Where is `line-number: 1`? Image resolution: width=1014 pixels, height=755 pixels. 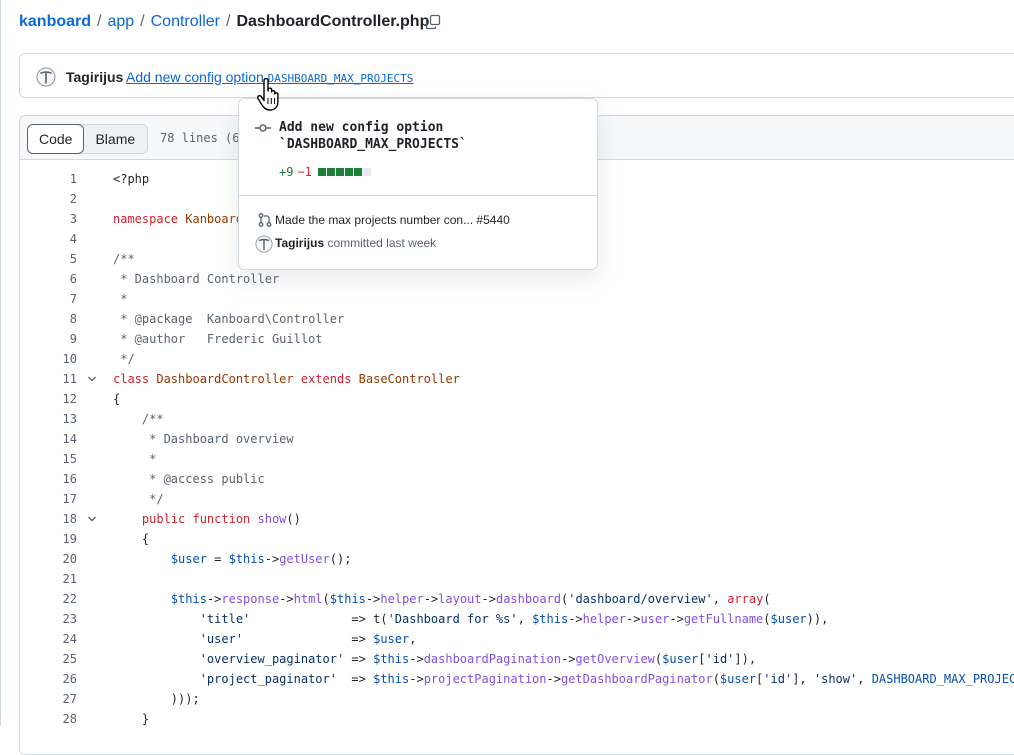
line-number: 1 is located at coordinates (48, 179).